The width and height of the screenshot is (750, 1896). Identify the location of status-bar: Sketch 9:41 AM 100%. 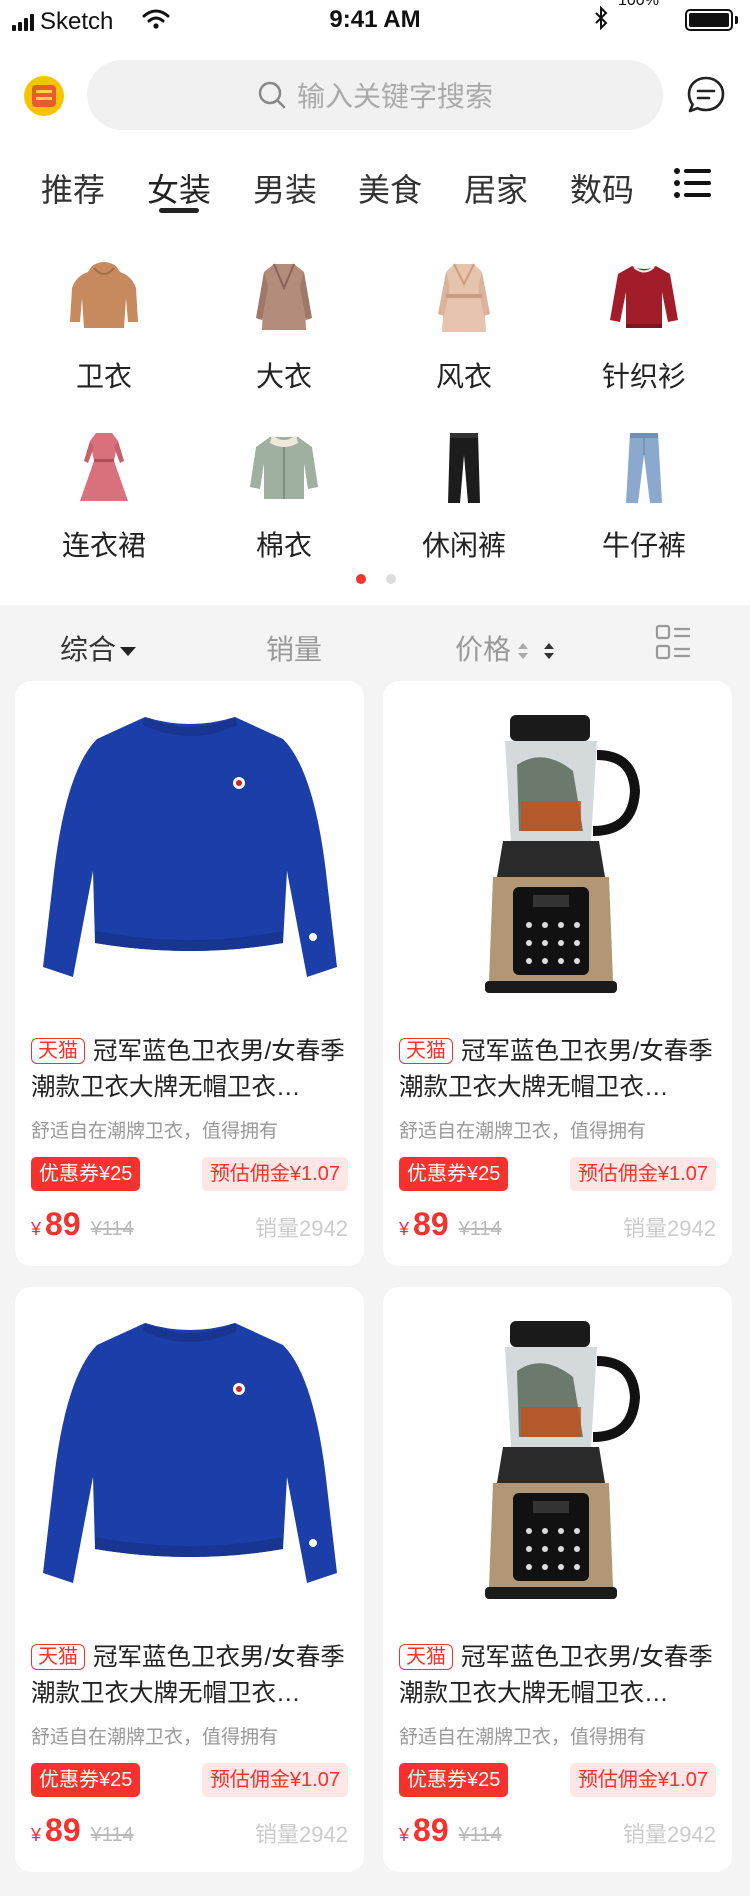
(375, 20).